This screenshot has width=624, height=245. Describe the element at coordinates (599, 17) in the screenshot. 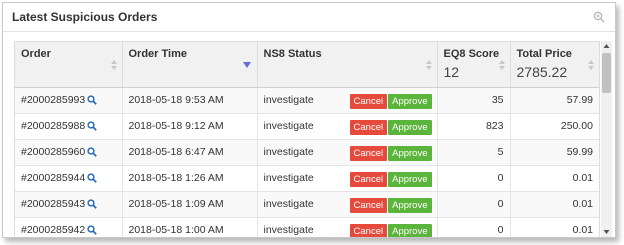

I see `zoom-icon` at that location.